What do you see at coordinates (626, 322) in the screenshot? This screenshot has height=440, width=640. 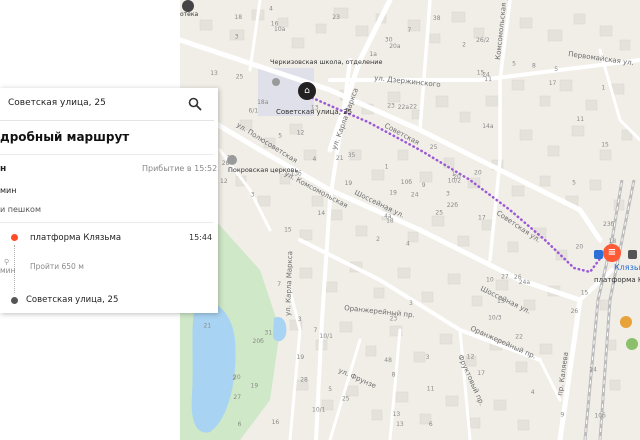 I see `cafe-icon` at bounding box center [626, 322].